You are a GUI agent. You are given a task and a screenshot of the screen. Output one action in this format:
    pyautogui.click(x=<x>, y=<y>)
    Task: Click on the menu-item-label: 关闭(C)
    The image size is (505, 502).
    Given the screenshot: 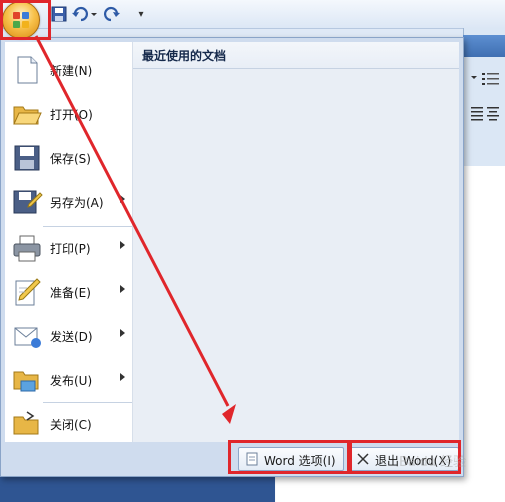 What is the action you would take?
    pyautogui.click(x=71, y=425)
    